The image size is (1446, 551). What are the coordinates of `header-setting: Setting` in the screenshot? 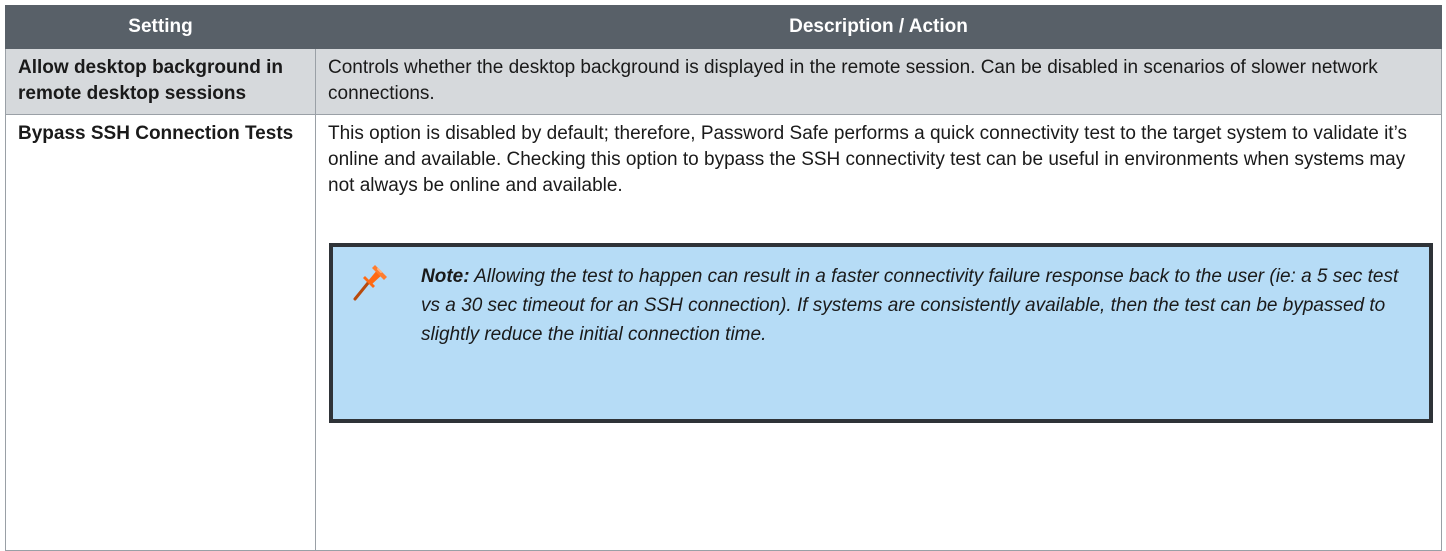 It's located at (160, 27).